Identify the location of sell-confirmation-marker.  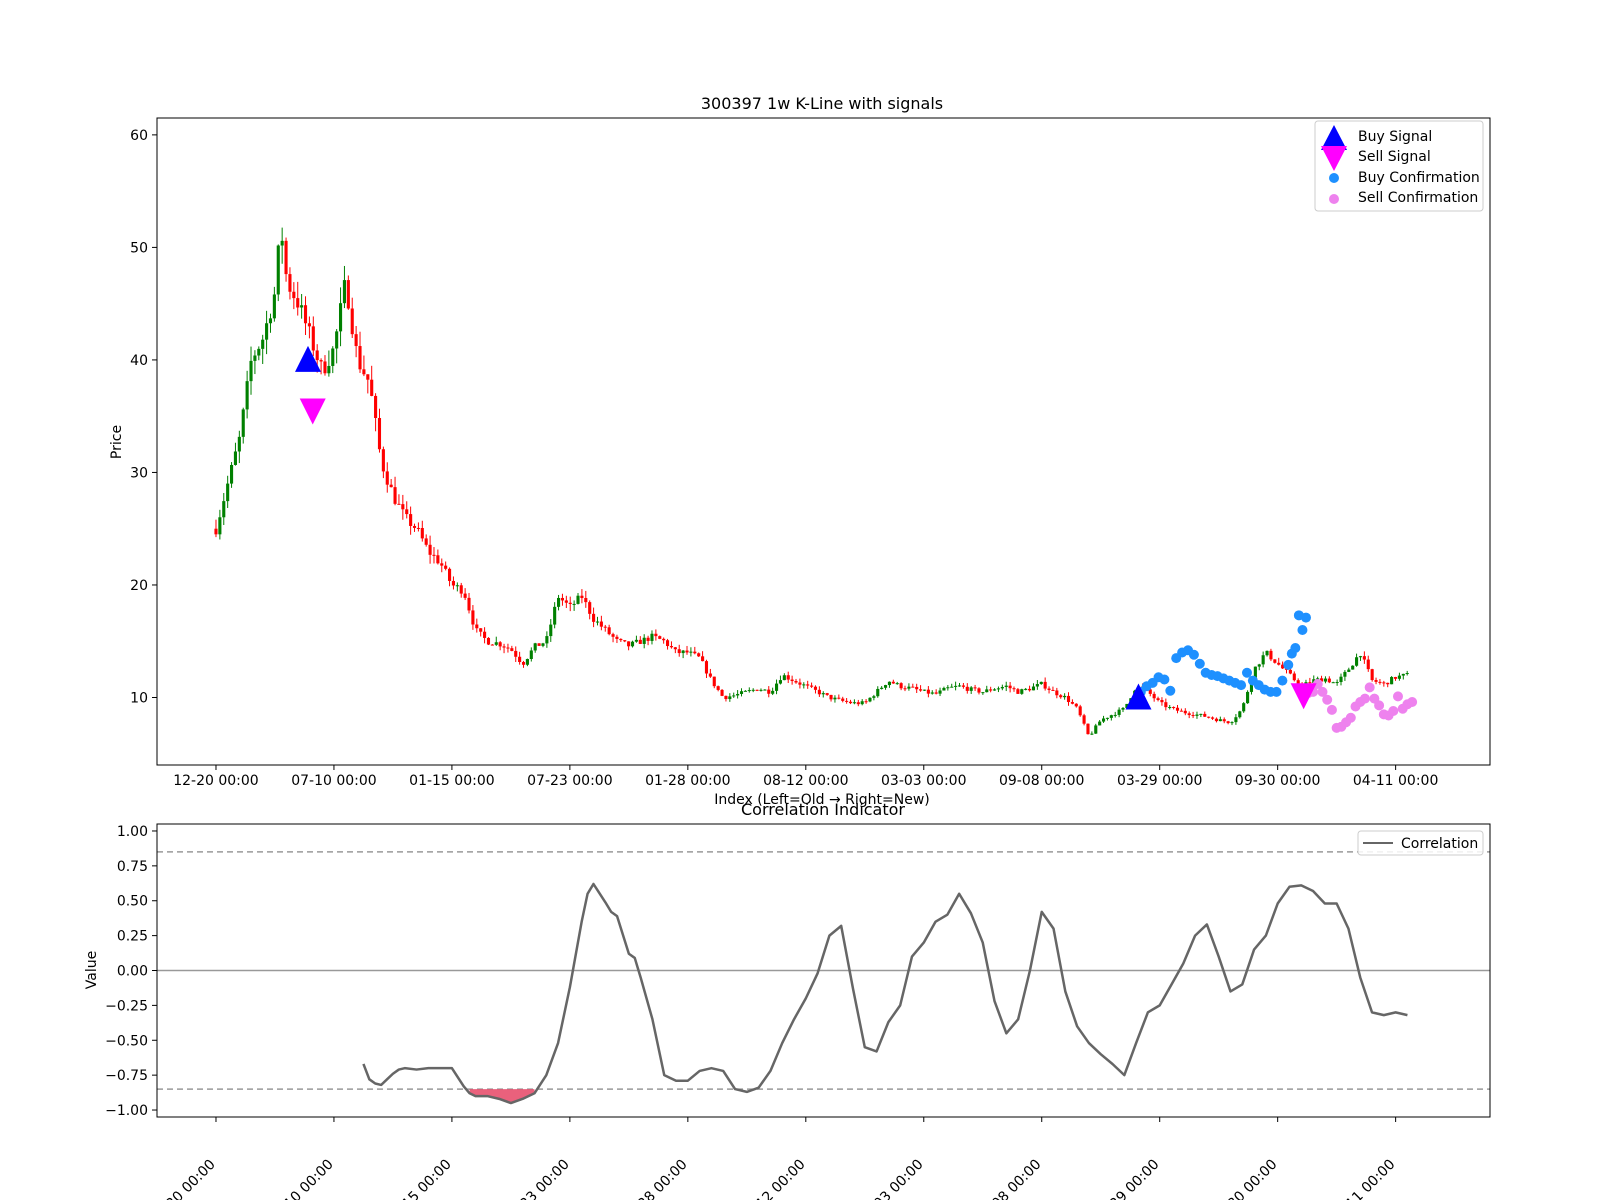
(1350, 717).